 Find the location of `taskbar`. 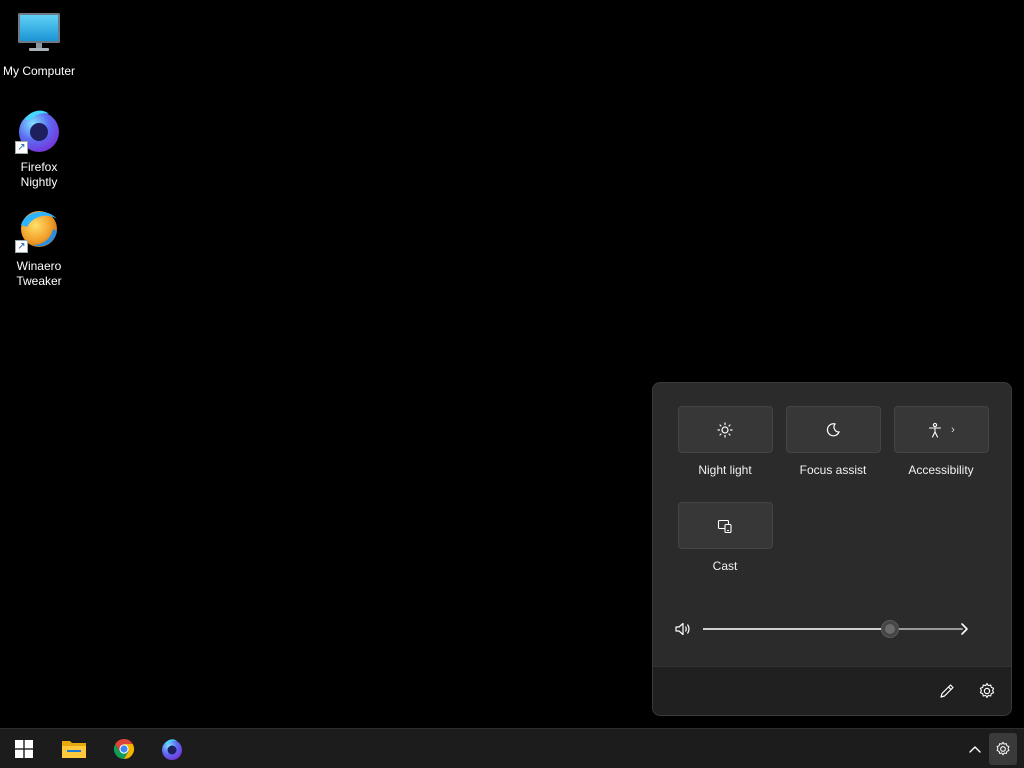

taskbar is located at coordinates (512, 748).